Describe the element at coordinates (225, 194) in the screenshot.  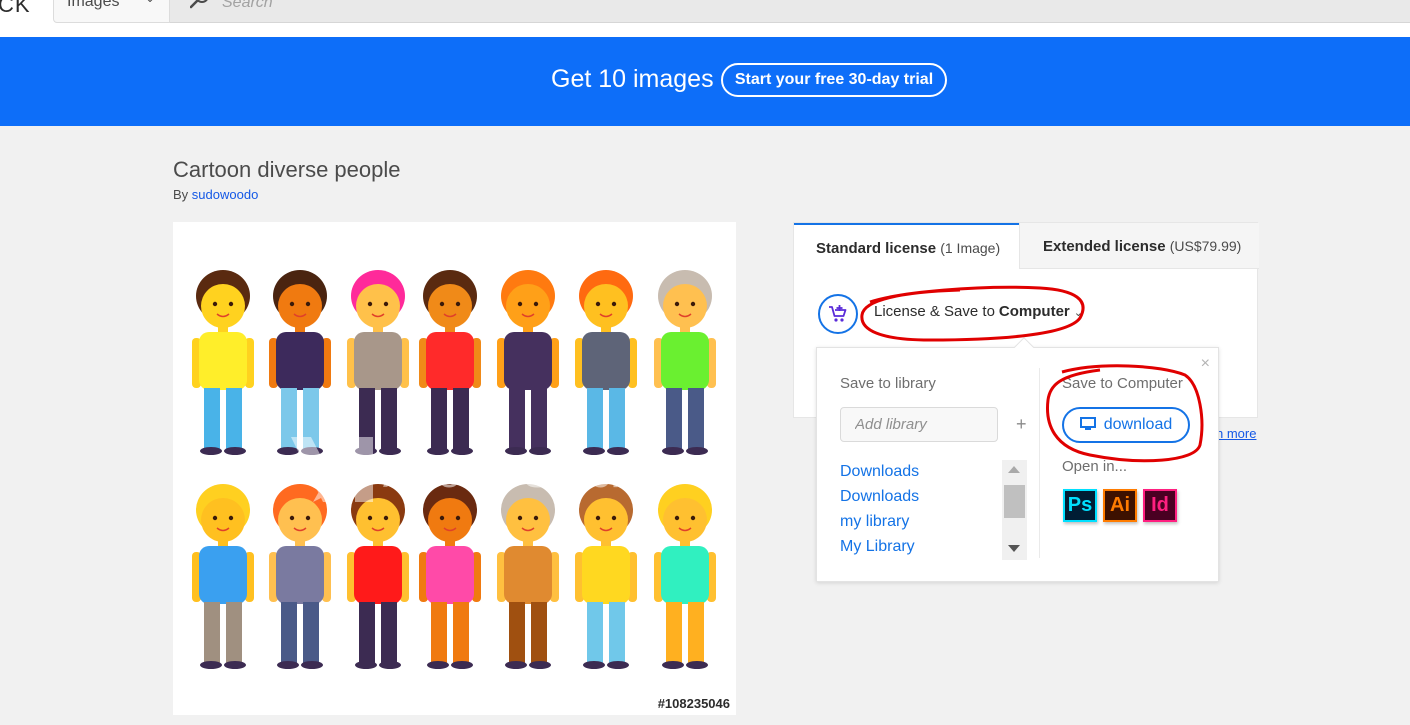
I see `author-link: sudowoodo` at that location.